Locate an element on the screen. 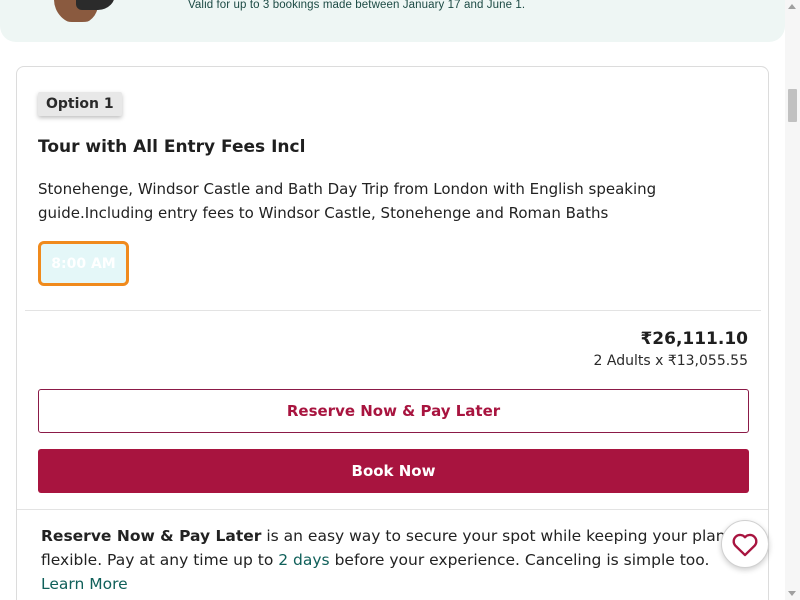  promo-image is located at coordinates (82, 11).